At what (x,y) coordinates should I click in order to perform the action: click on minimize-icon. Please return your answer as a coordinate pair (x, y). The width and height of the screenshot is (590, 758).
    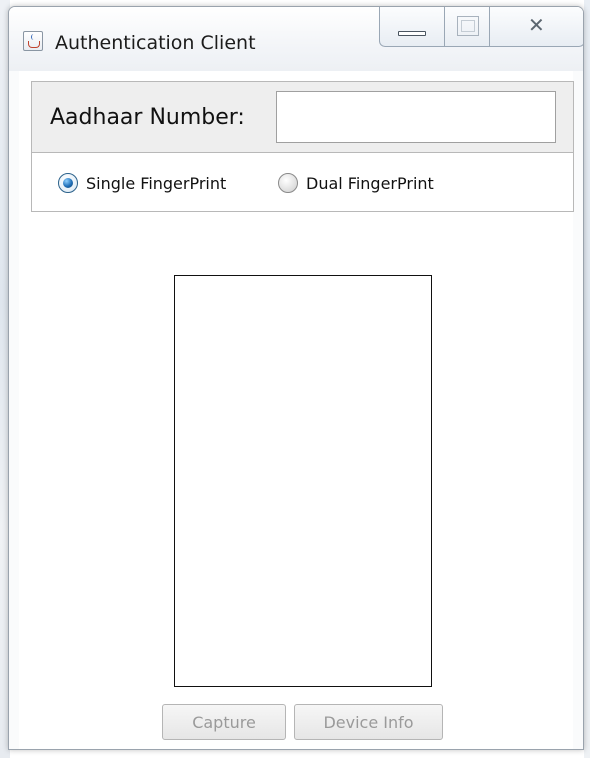
    Looking at the image, I should click on (412, 33).